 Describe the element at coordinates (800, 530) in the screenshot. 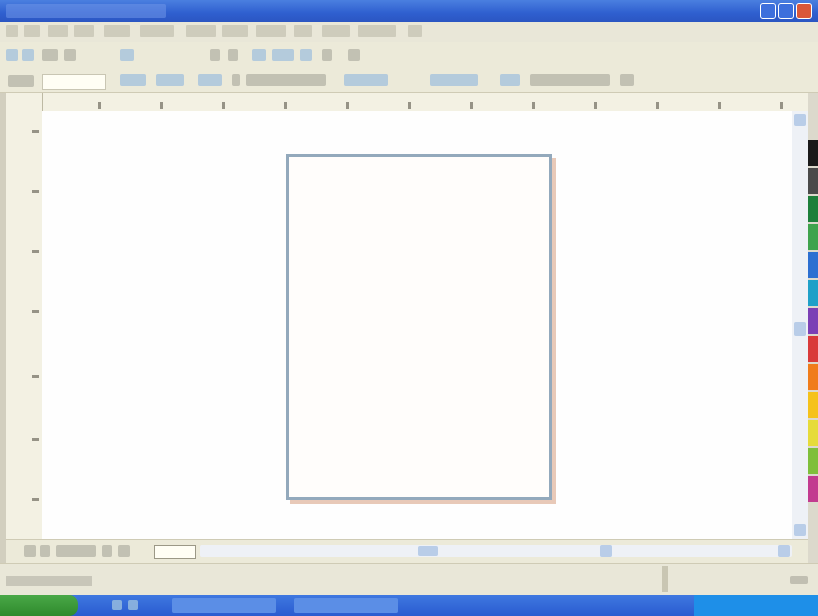

I see `scroll-down-icon` at that location.